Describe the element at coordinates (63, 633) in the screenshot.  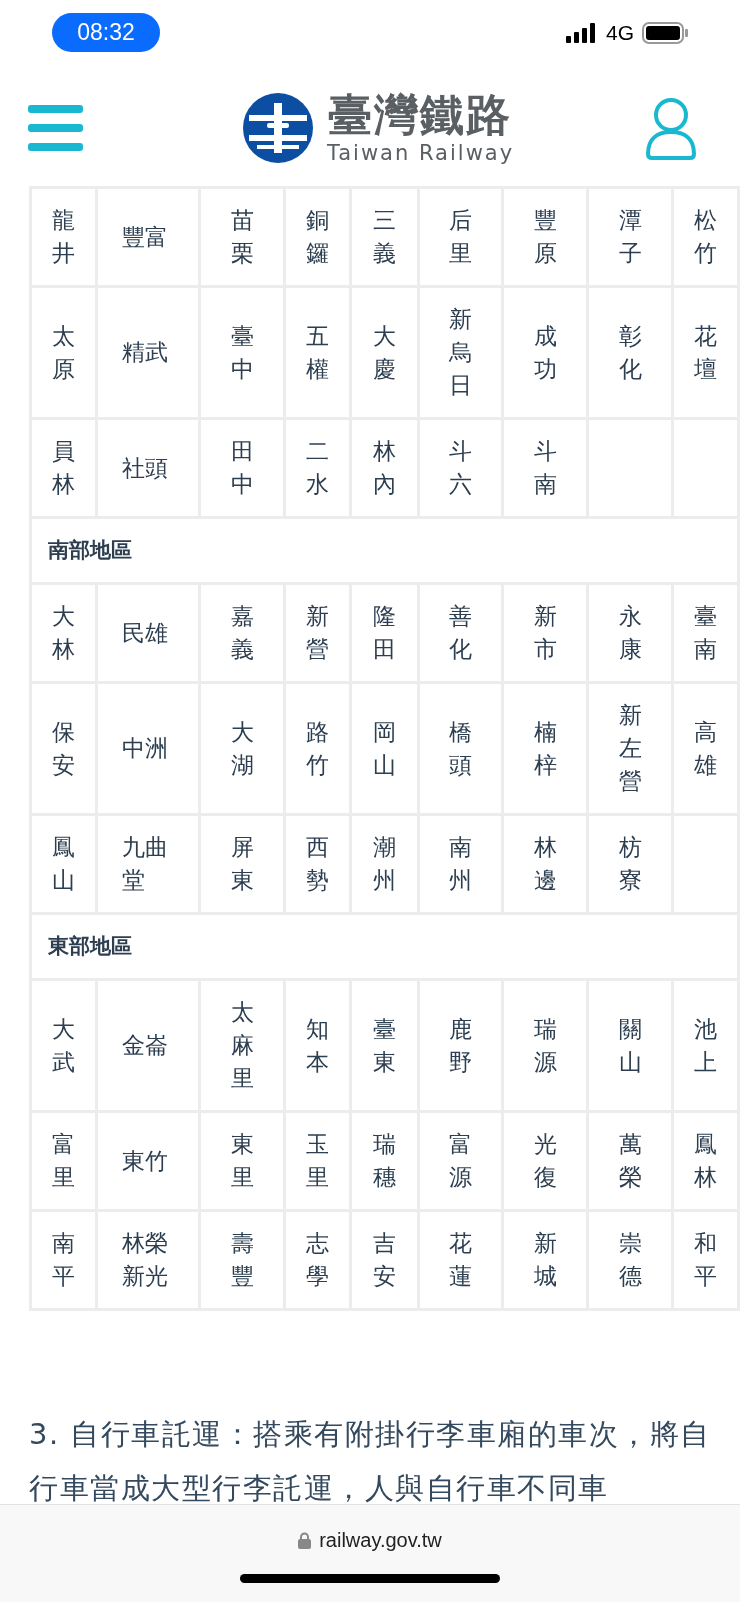
I see `table-cell: 大林` at that location.